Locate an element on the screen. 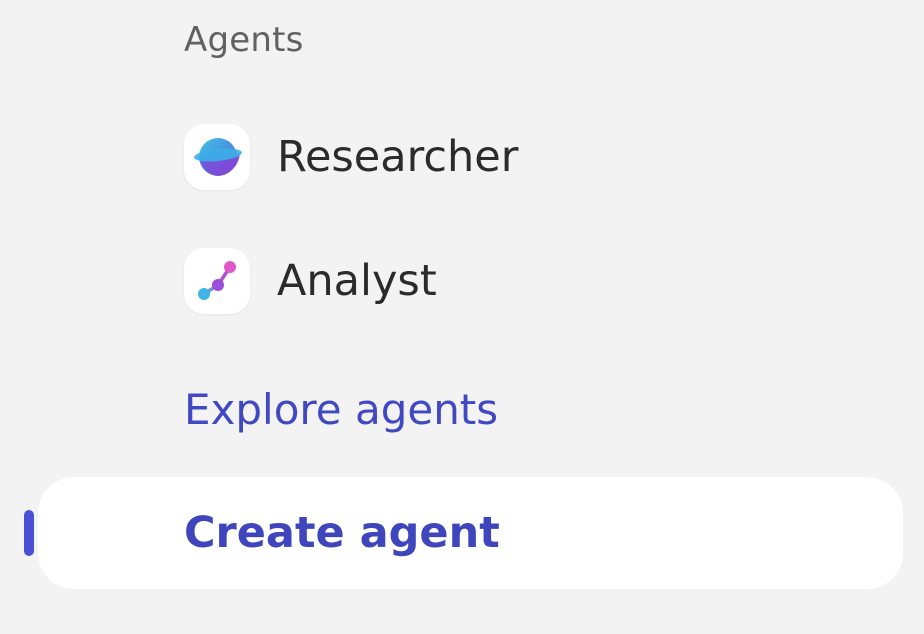  create-agent-label: Create agent is located at coordinates (342, 533).